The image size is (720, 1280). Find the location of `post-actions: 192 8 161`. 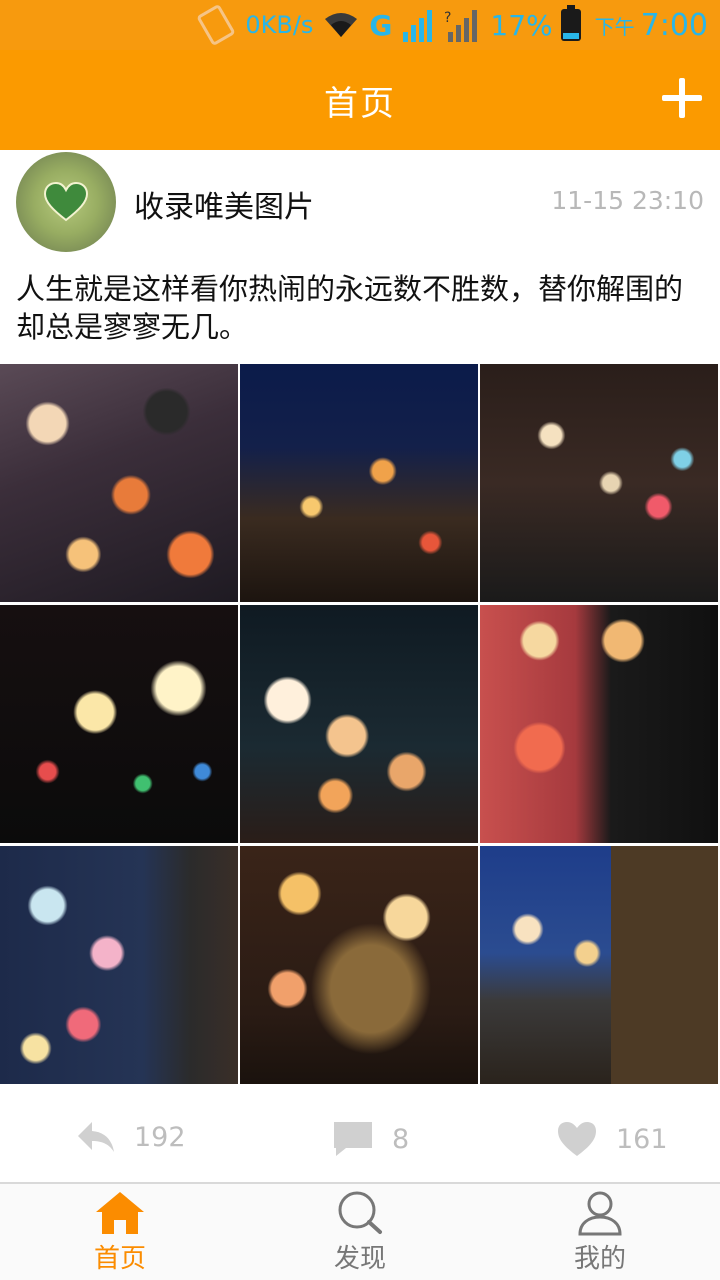

post-actions: 192 8 161 is located at coordinates (360, 1140).